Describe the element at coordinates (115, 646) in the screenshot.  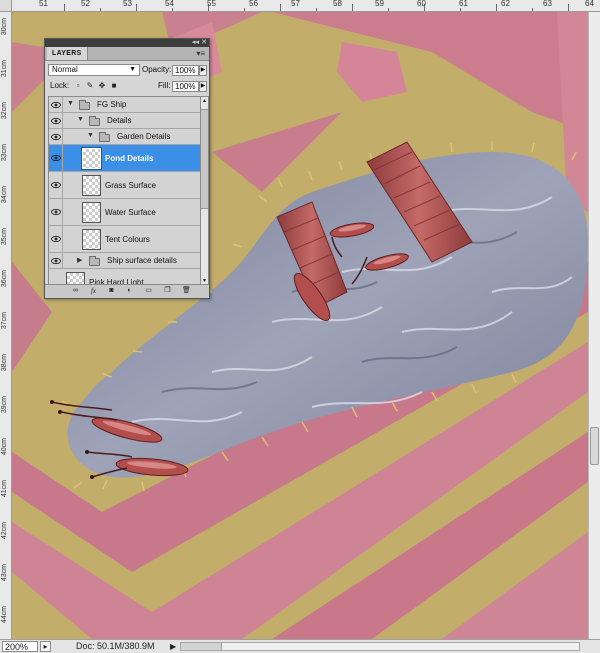
I see `document-size-info: Doc: 50.1M/380.9M` at that location.